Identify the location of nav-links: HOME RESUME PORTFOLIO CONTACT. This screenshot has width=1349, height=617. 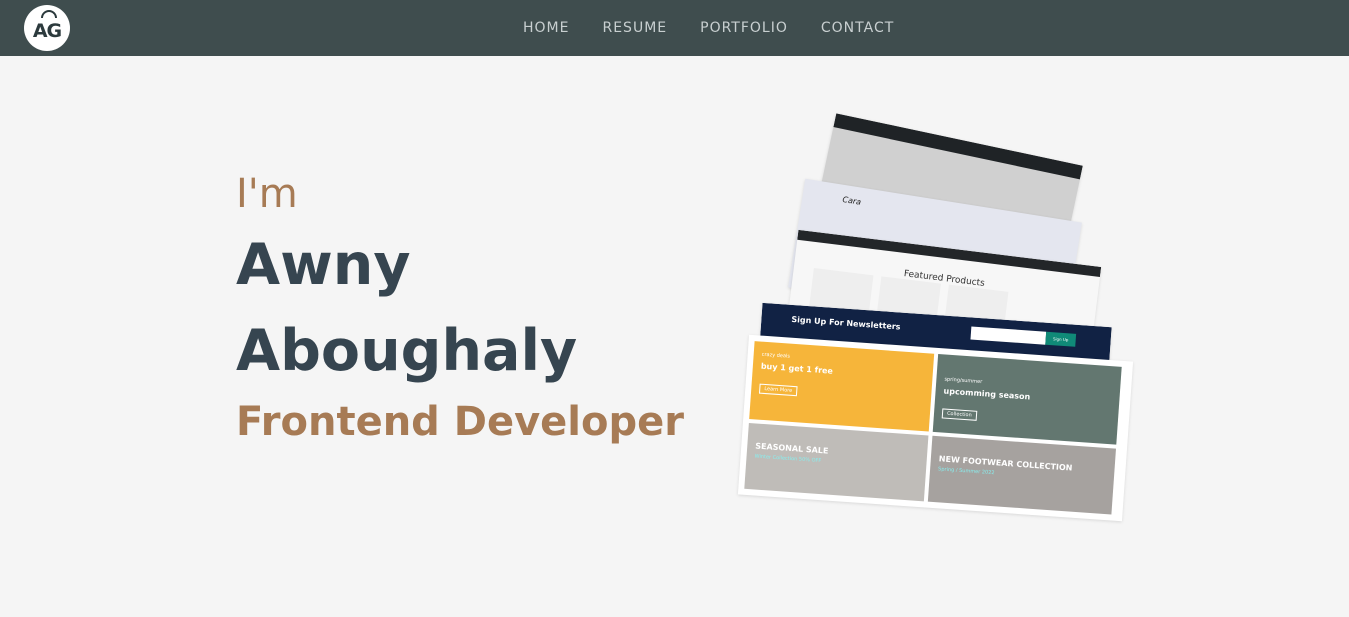
(708, 28).